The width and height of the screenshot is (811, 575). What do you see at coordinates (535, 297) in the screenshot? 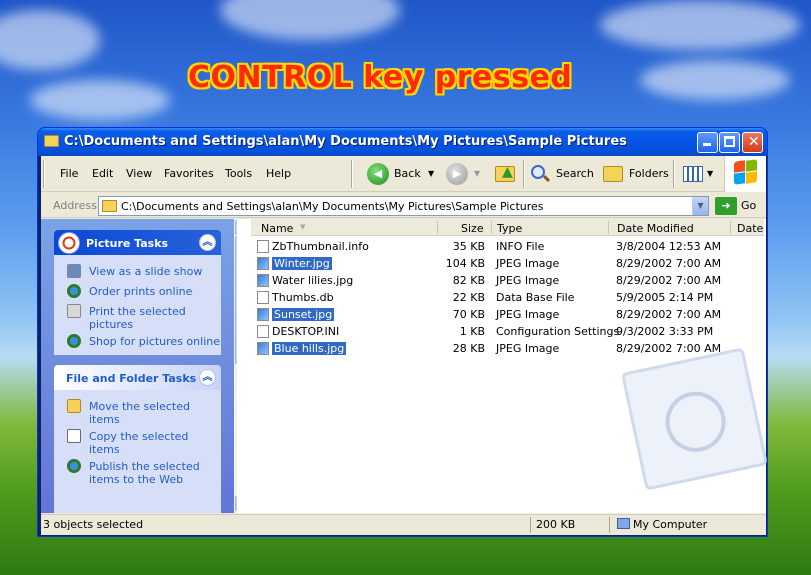
I see `file-type: Data Base File` at bounding box center [535, 297].